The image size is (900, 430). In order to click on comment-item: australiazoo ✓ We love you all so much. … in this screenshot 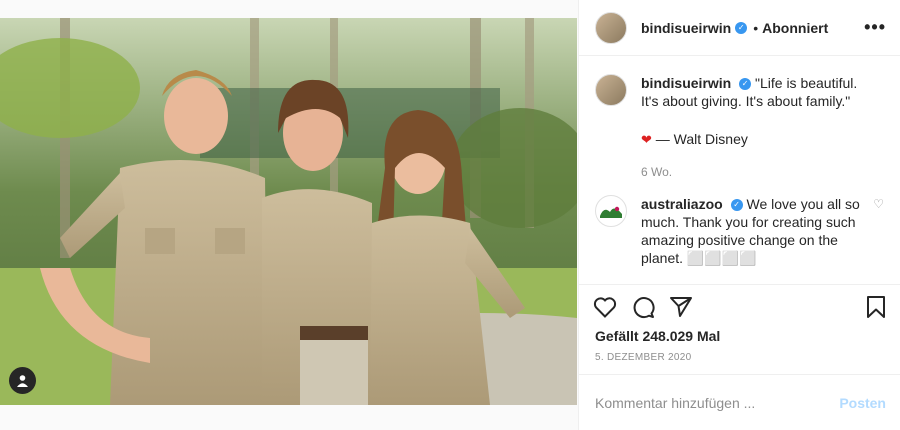, I will do `click(739, 231)`.